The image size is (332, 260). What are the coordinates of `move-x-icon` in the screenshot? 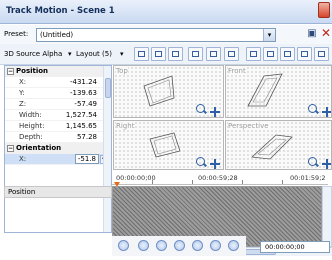 It's located at (195, 54).